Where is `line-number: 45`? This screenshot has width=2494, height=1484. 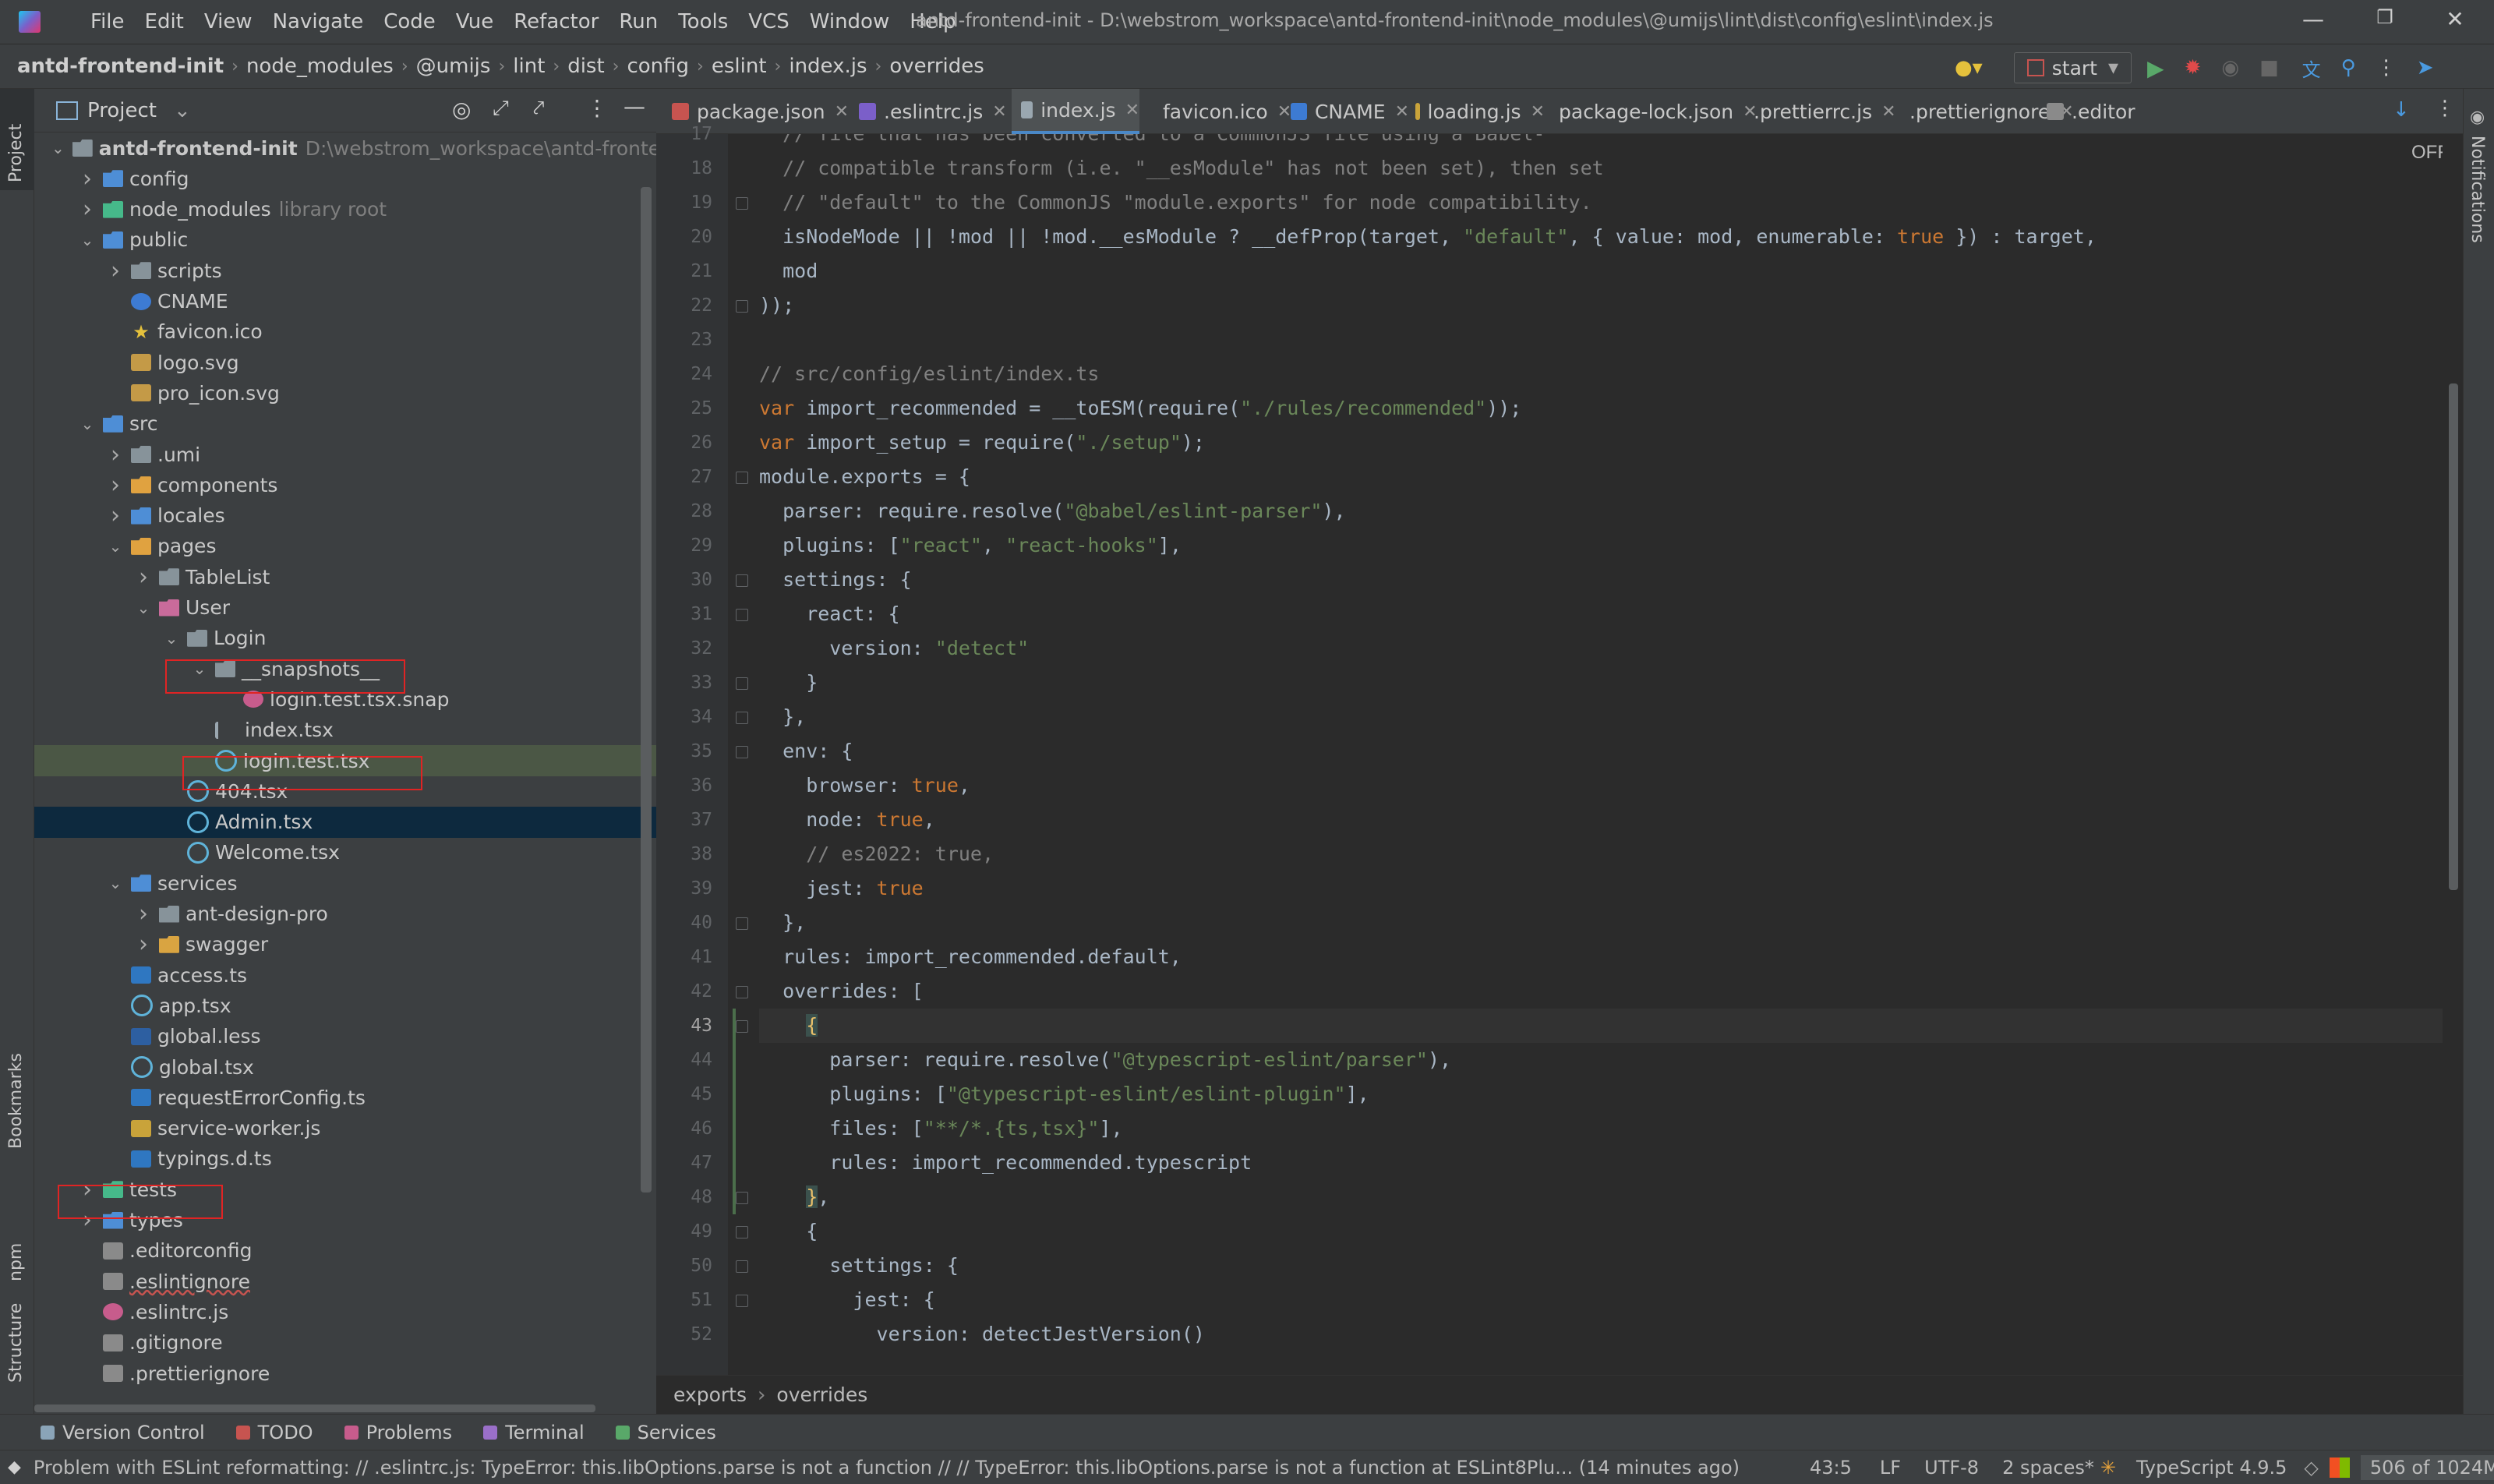 line-number: 45 is located at coordinates (702, 1094).